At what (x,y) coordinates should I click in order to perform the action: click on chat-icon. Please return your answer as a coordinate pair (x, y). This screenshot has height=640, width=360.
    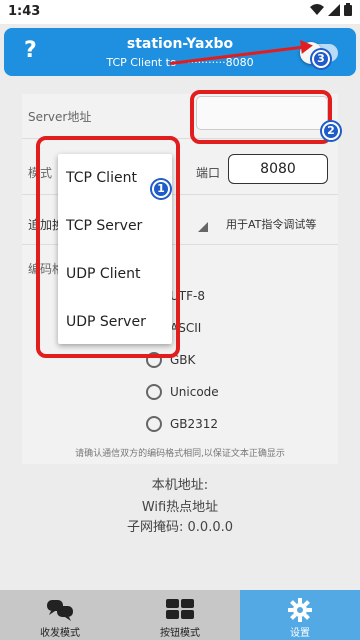
    Looking at the image, I should click on (60, 610).